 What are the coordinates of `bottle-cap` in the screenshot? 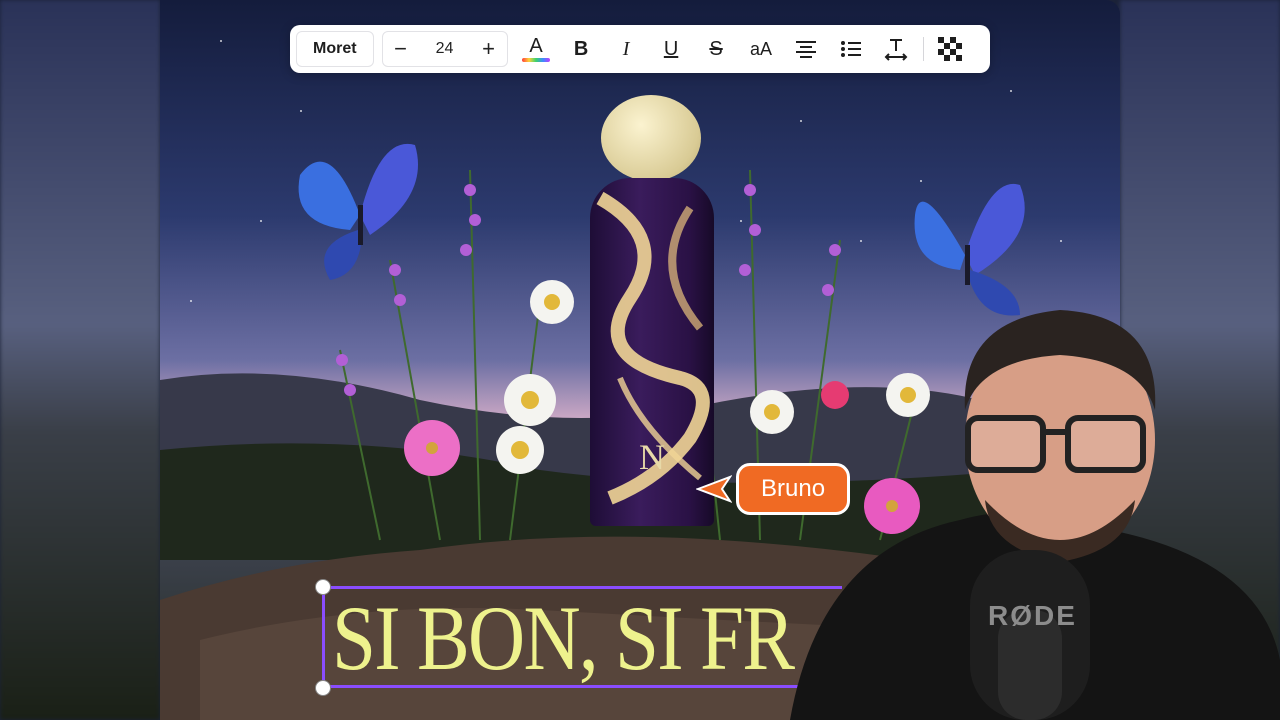 It's located at (651, 138).